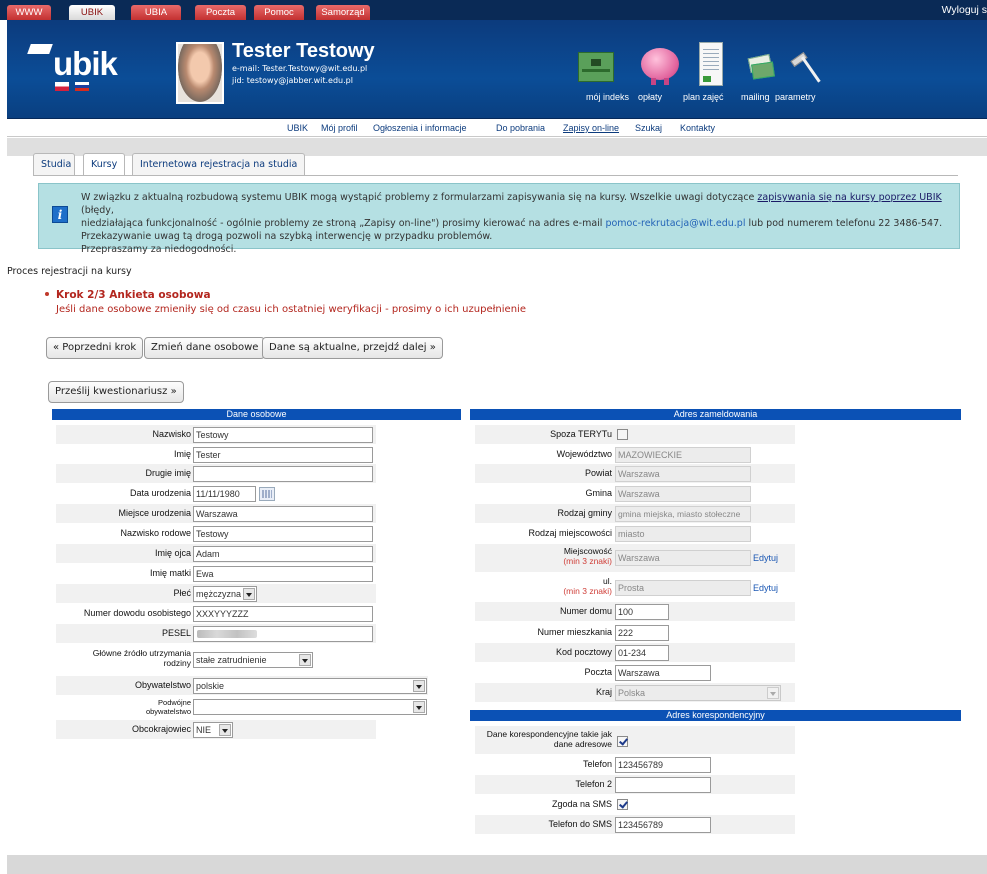 This screenshot has width=987, height=874. What do you see at coordinates (283, 514) in the screenshot?
I see `miejsce-urodzenia-field: Warszawa` at bounding box center [283, 514].